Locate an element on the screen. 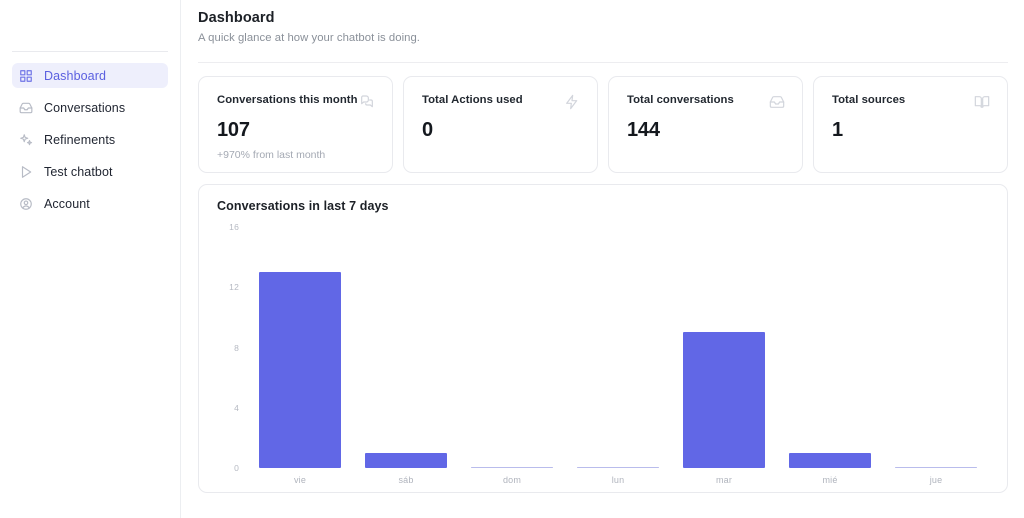 This screenshot has width=1024, height=518. sidebar-item-label: Refinements is located at coordinates (80, 139).